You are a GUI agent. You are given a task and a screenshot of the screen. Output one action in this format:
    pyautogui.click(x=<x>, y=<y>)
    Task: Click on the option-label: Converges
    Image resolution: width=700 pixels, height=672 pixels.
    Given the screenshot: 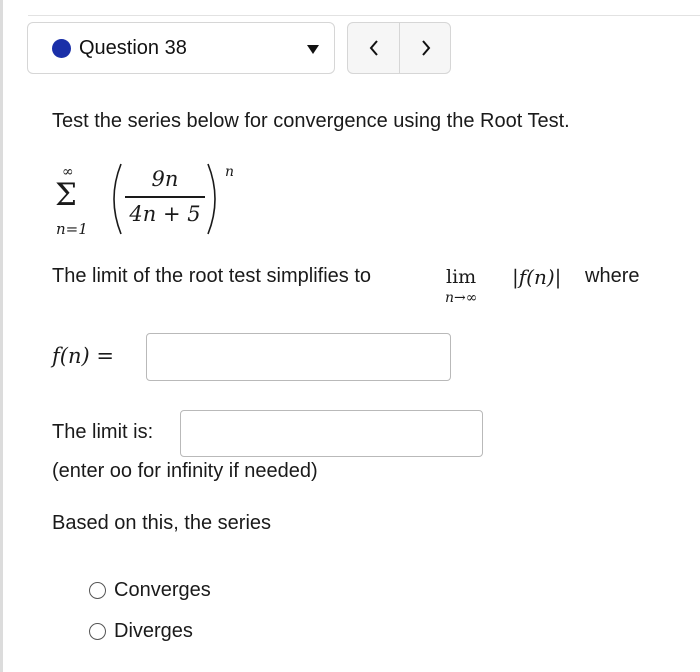 What is the action you would take?
    pyautogui.click(x=162, y=590)
    